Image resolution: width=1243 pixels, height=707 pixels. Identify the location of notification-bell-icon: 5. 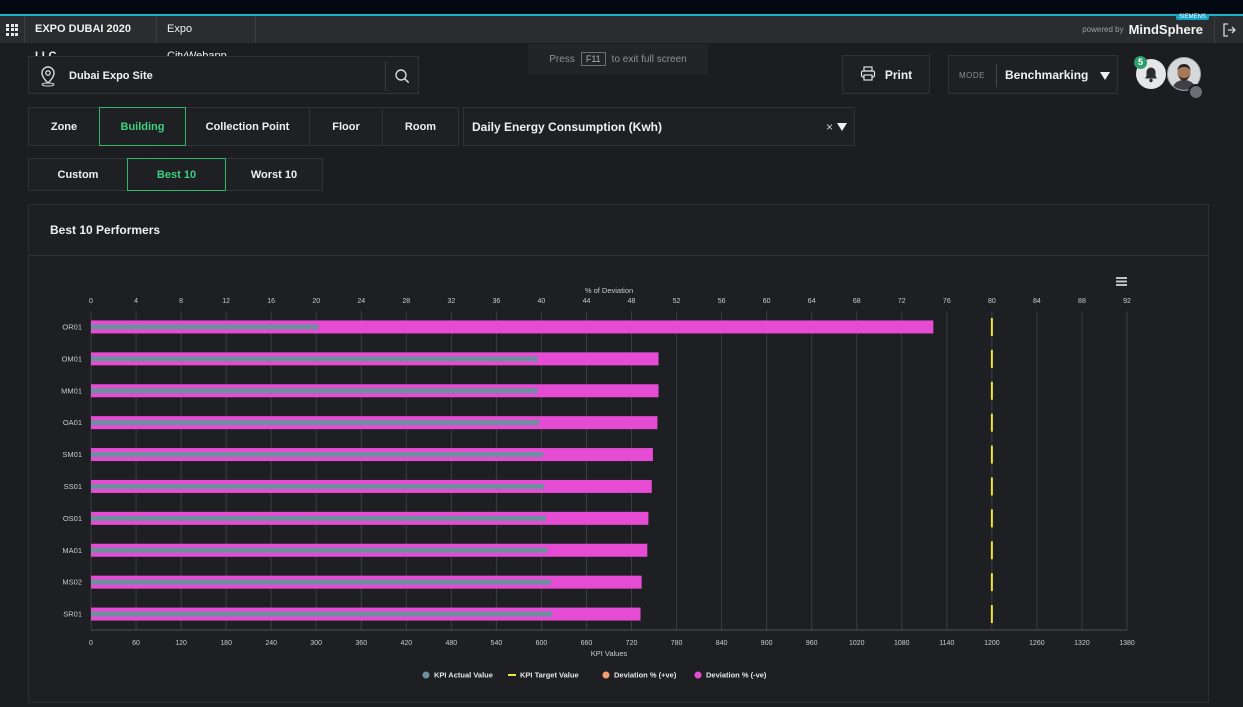
(1150, 72).